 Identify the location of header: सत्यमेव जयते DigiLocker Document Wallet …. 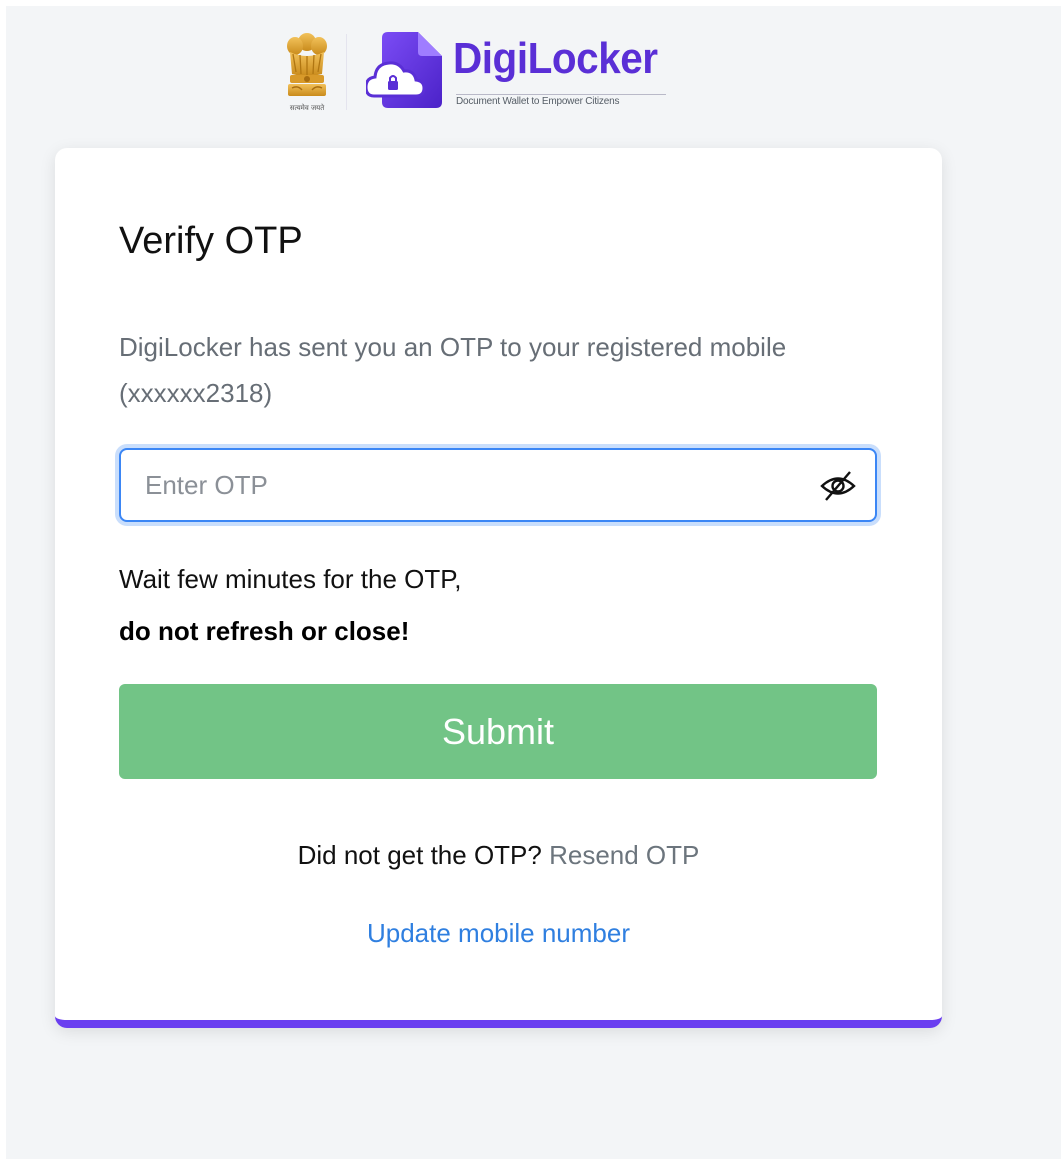
(530, 65).